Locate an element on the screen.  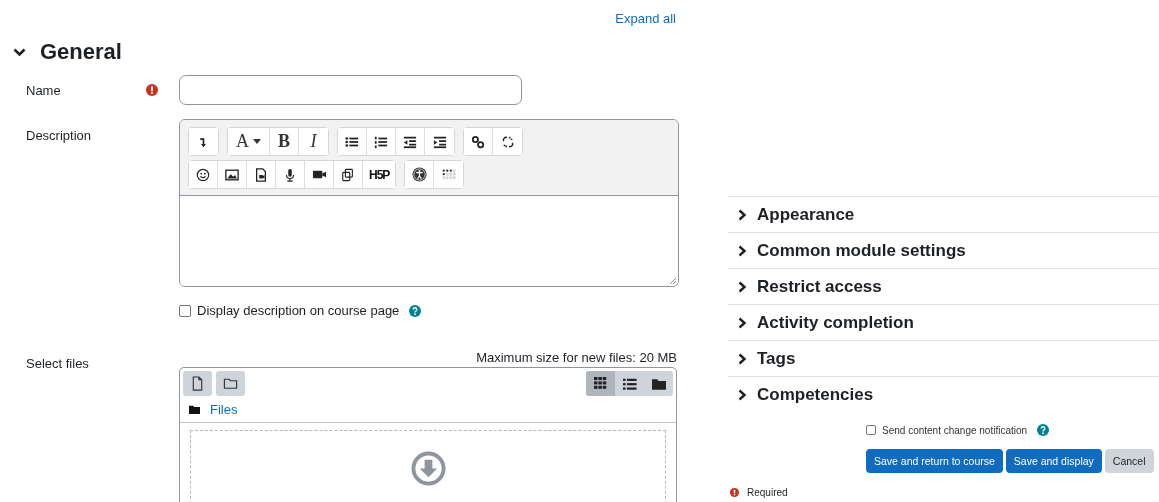
grid-icon is located at coordinates (600, 383).